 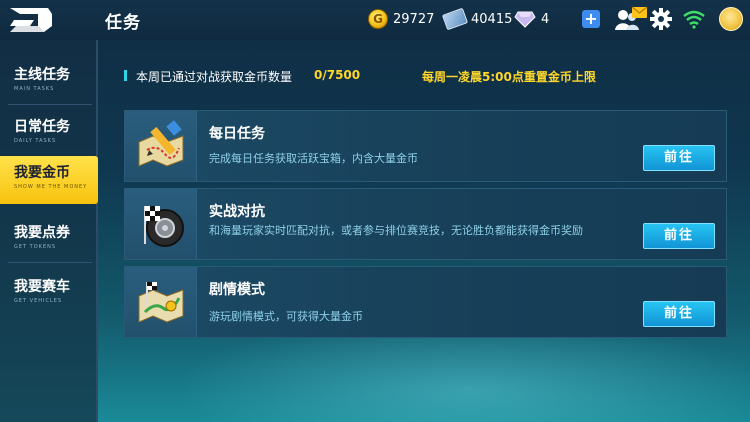 What do you see at coordinates (35, 141) in the screenshot?
I see `sidebar-item-sublabel: DAILY TASKS` at bounding box center [35, 141].